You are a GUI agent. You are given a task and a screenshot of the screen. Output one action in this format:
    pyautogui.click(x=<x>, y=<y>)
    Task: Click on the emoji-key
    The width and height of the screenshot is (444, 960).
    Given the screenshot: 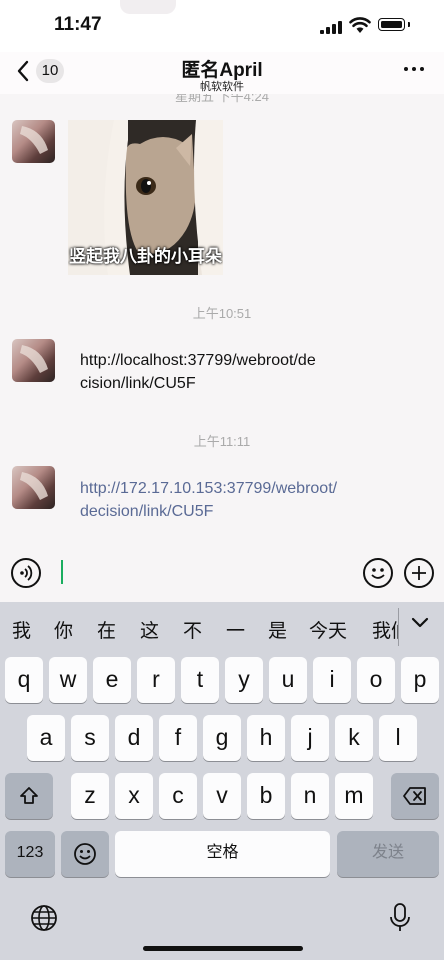 What is the action you would take?
    pyautogui.click(x=85, y=854)
    